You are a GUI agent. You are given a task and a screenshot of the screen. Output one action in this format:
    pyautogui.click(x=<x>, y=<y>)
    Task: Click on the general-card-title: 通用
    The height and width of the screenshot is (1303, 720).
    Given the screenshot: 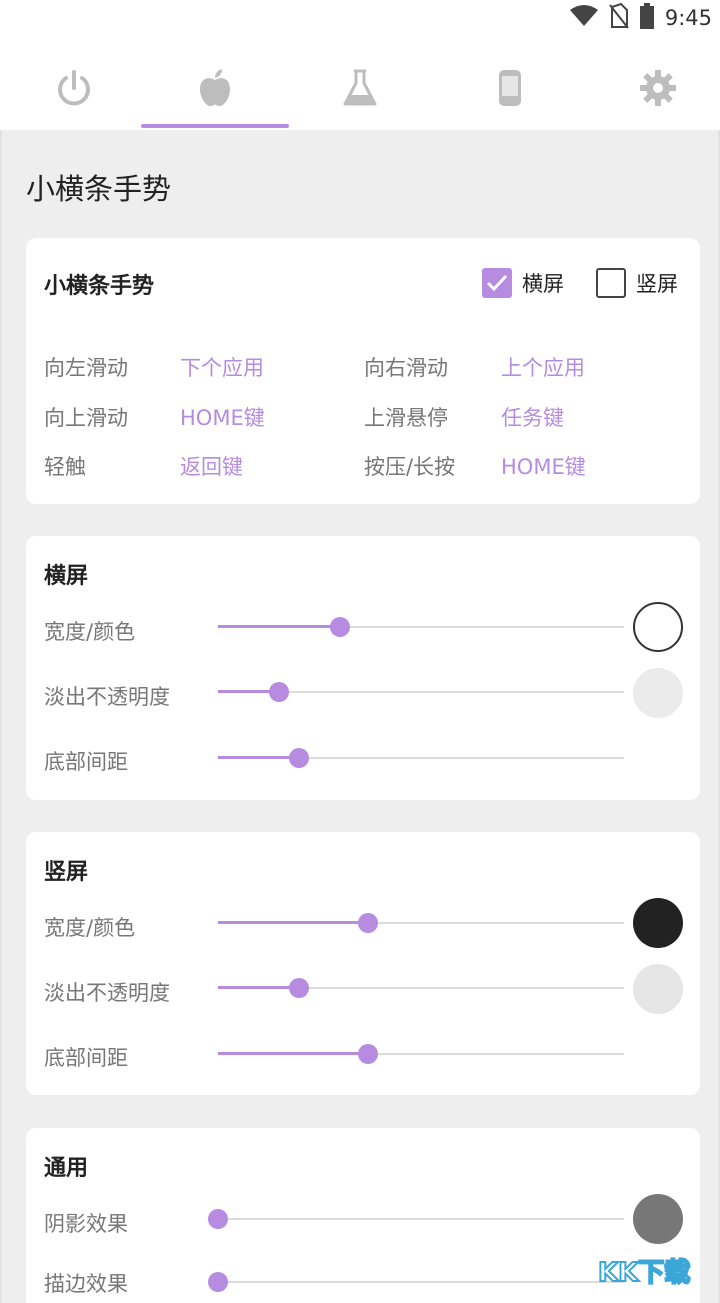 What is the action you would take?
    pyautogui.click(x=66, y=1168)
    